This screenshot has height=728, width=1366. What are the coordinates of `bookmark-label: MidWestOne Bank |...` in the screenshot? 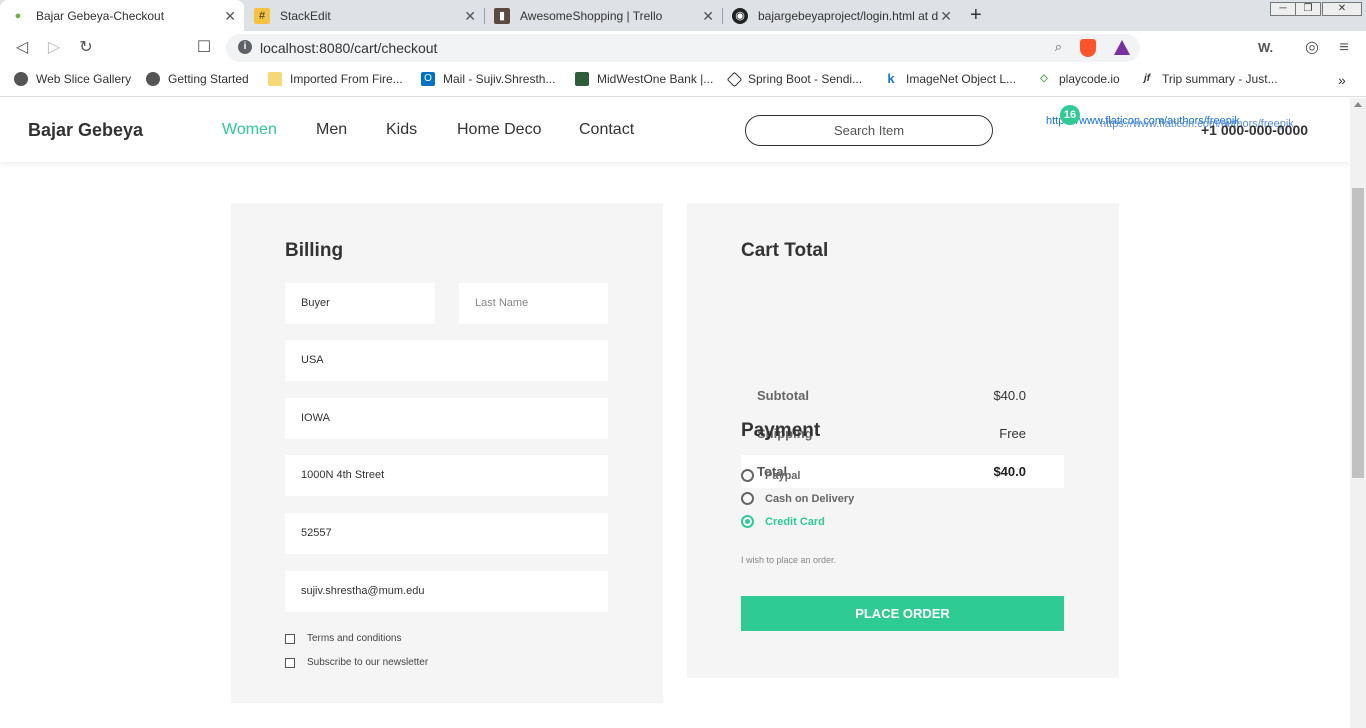 It's located at (655, 79).